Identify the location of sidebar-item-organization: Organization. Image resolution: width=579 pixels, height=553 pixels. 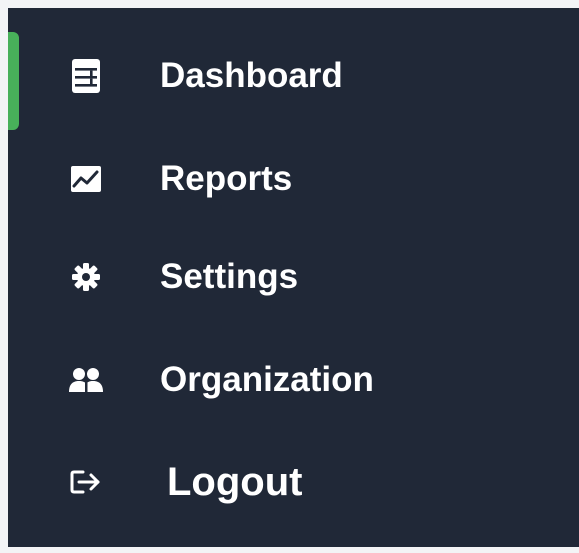
(293, 380).